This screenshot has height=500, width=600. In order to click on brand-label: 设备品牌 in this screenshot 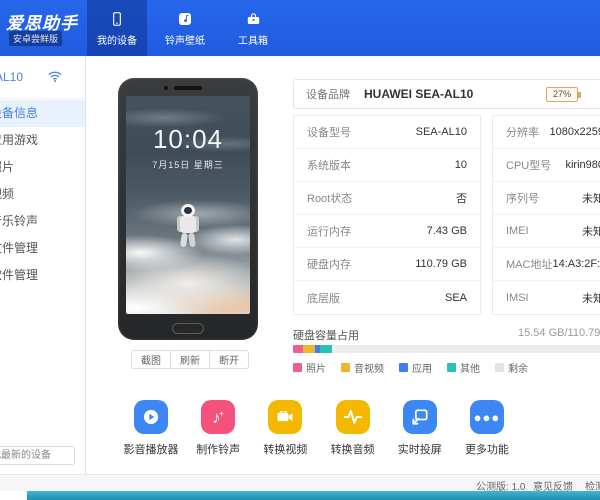, I will do `click(328, 95)`.